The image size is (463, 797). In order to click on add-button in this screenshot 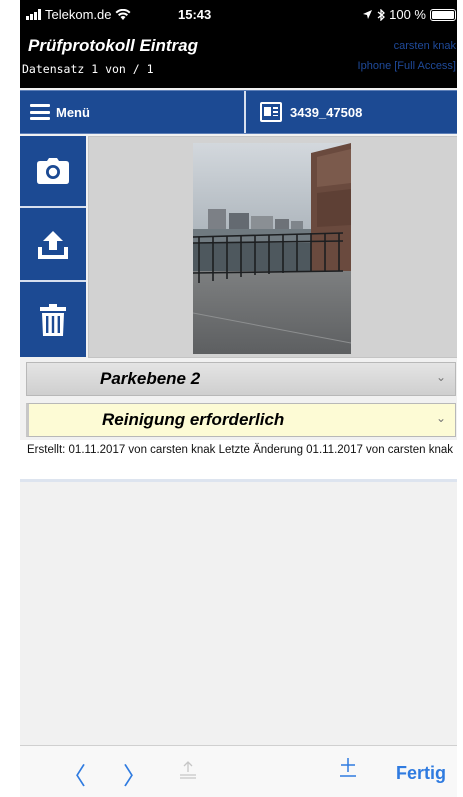, I will do `click(348, 770)`.